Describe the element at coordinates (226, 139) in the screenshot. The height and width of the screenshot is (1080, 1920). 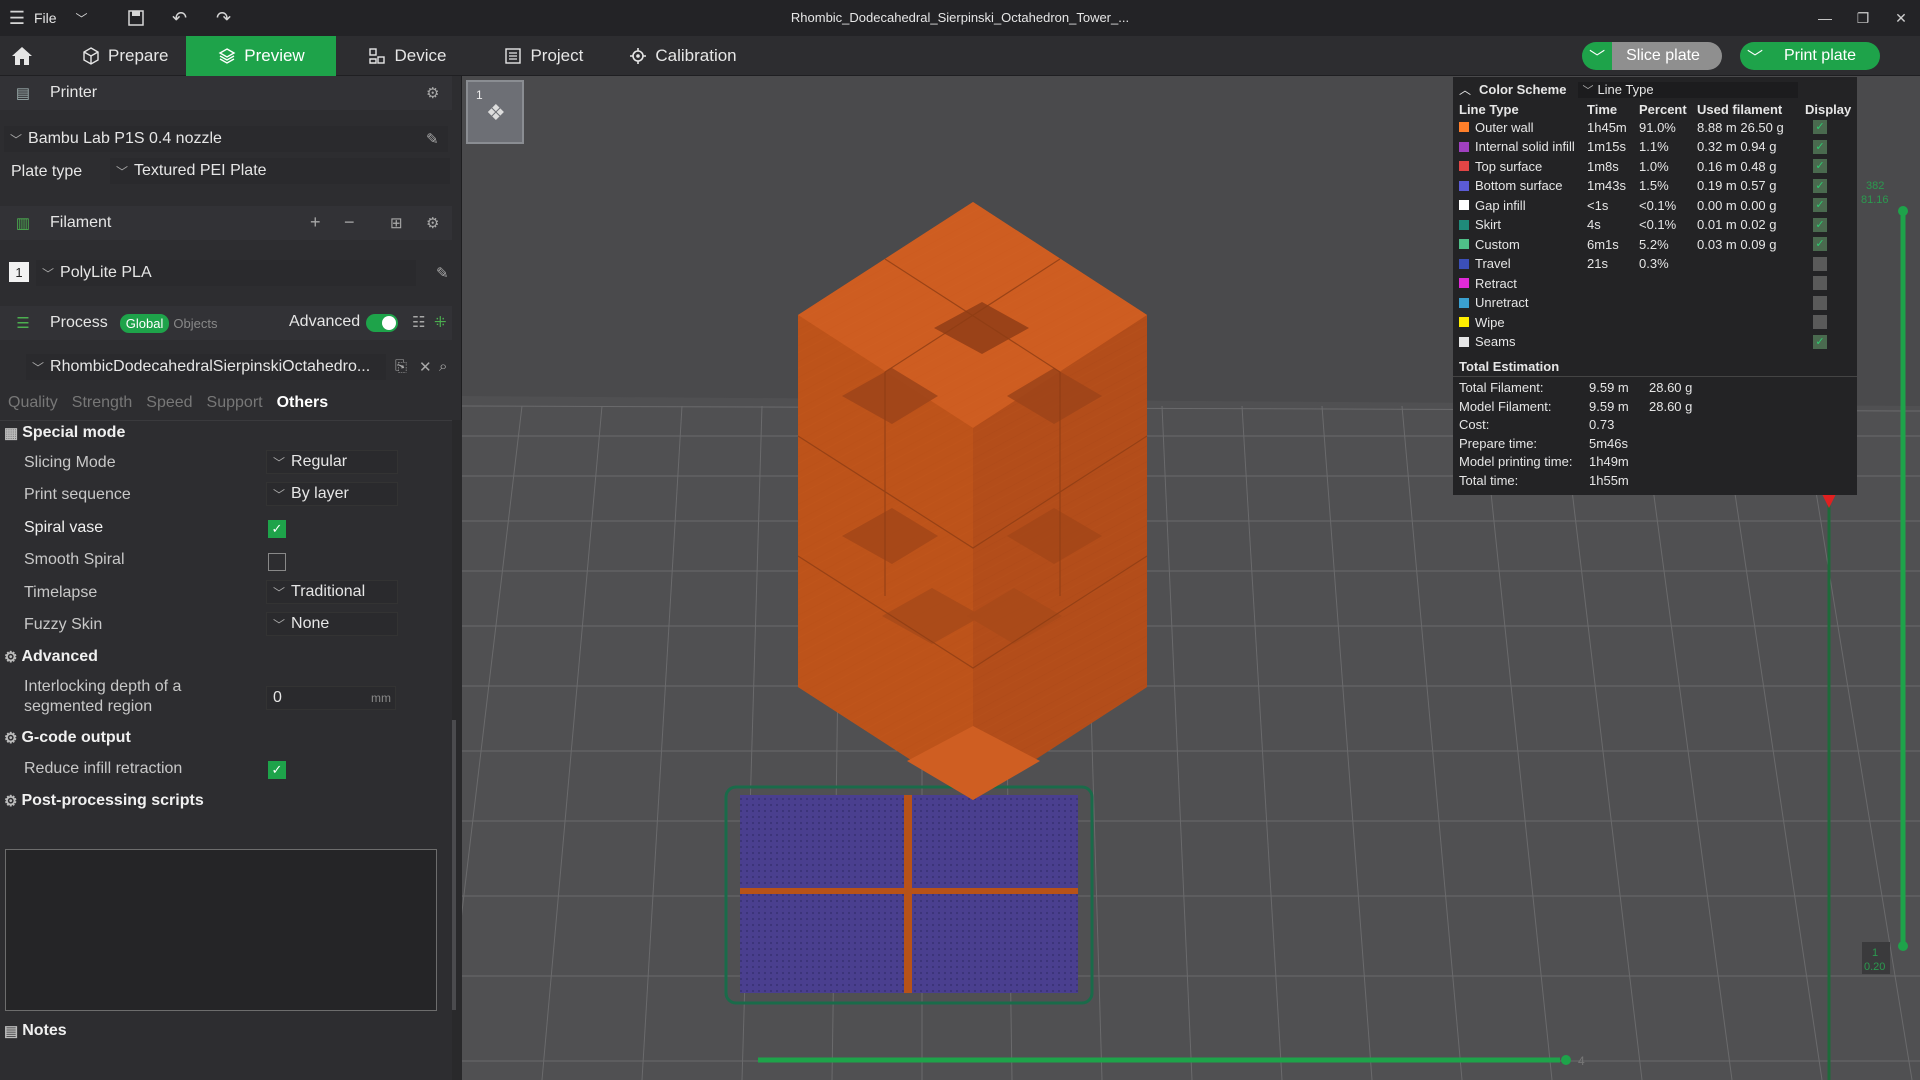
I see `printer-select: ﹀ Bambu Lab P1S 0.4 nozzle` at that location.